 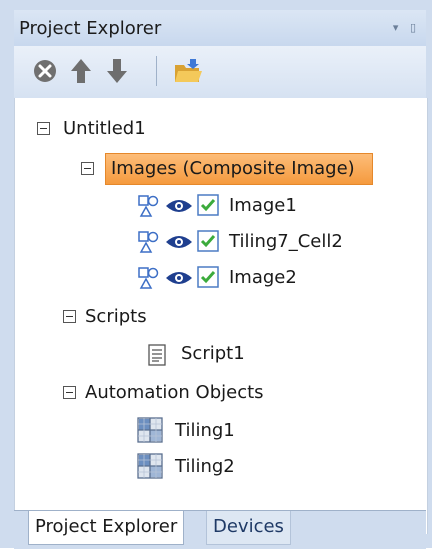 I want to click on tree-item-scripts-group: Scripts, so click(x=116, y=317).